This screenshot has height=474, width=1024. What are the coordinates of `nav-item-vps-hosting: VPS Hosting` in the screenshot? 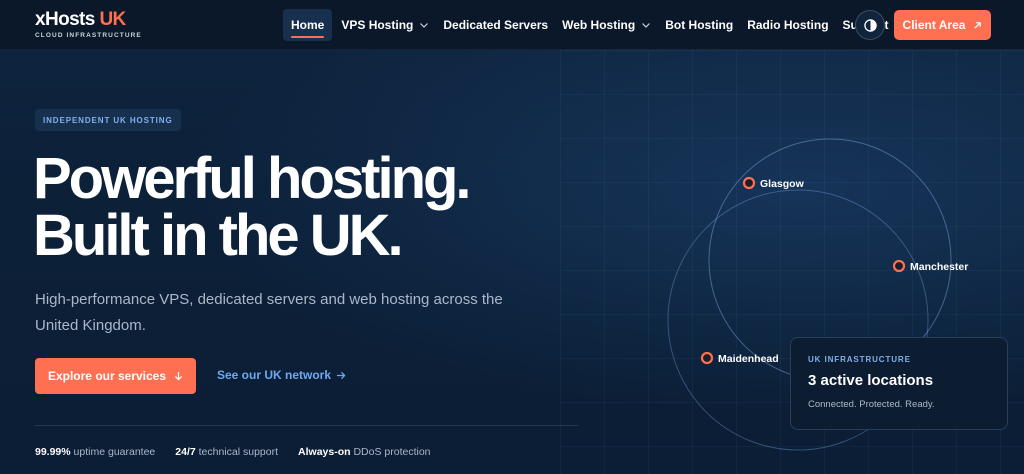 It's located at (385, 25).